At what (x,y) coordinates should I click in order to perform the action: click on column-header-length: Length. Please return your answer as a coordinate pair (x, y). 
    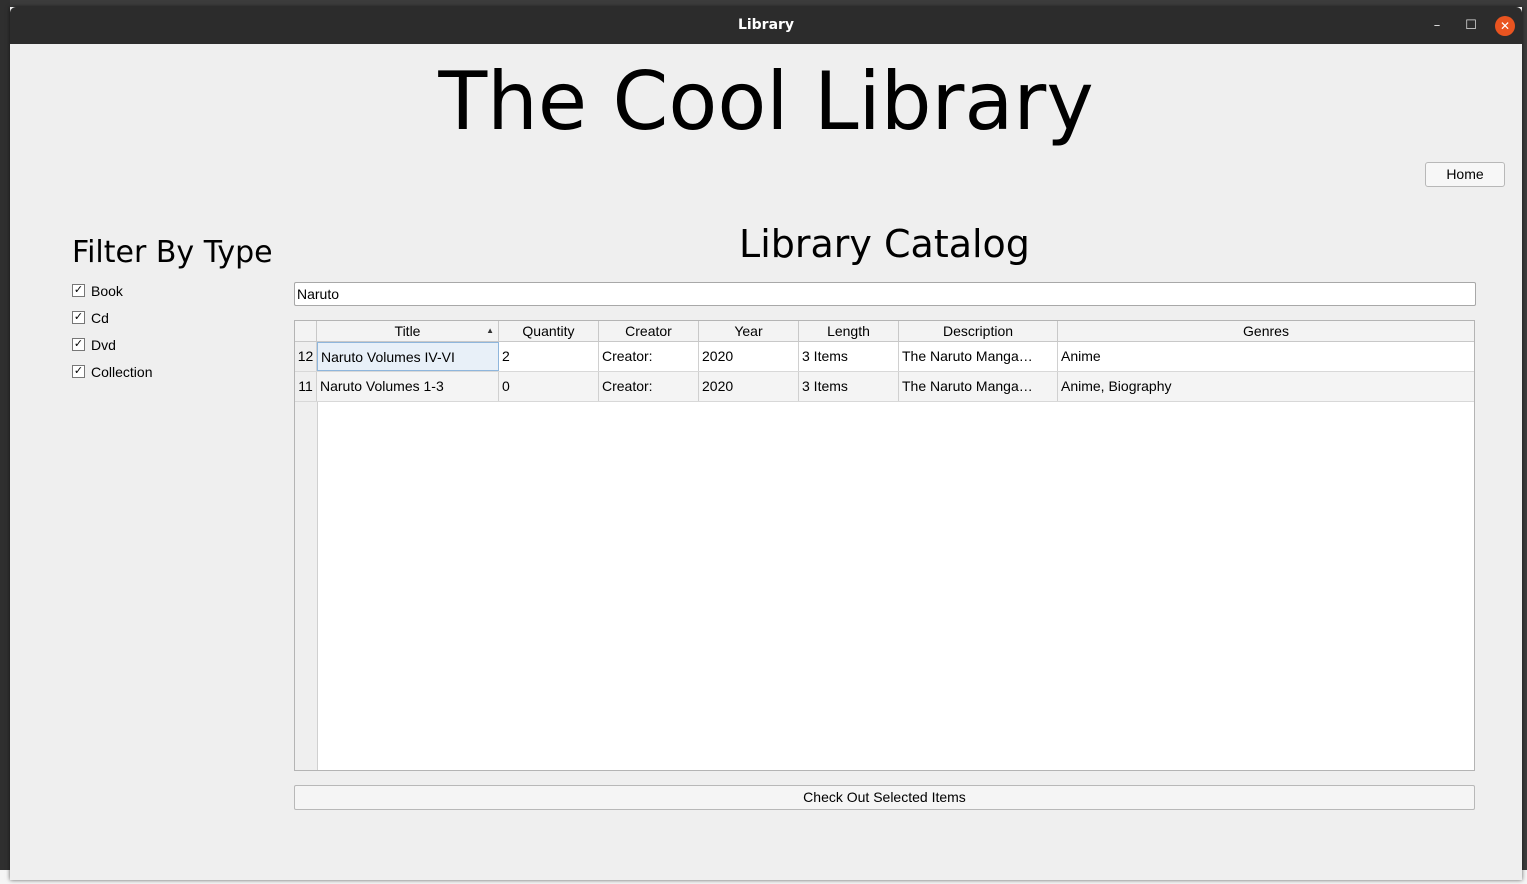
    Looking at the image, I should click on (849, 331).